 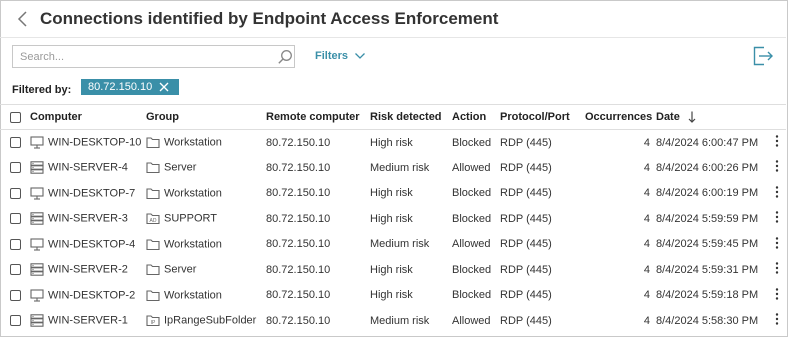 What do you see at coordinates (763, 56) in the screenshot?
I see `export-icon` at bounding box center [763, 56].